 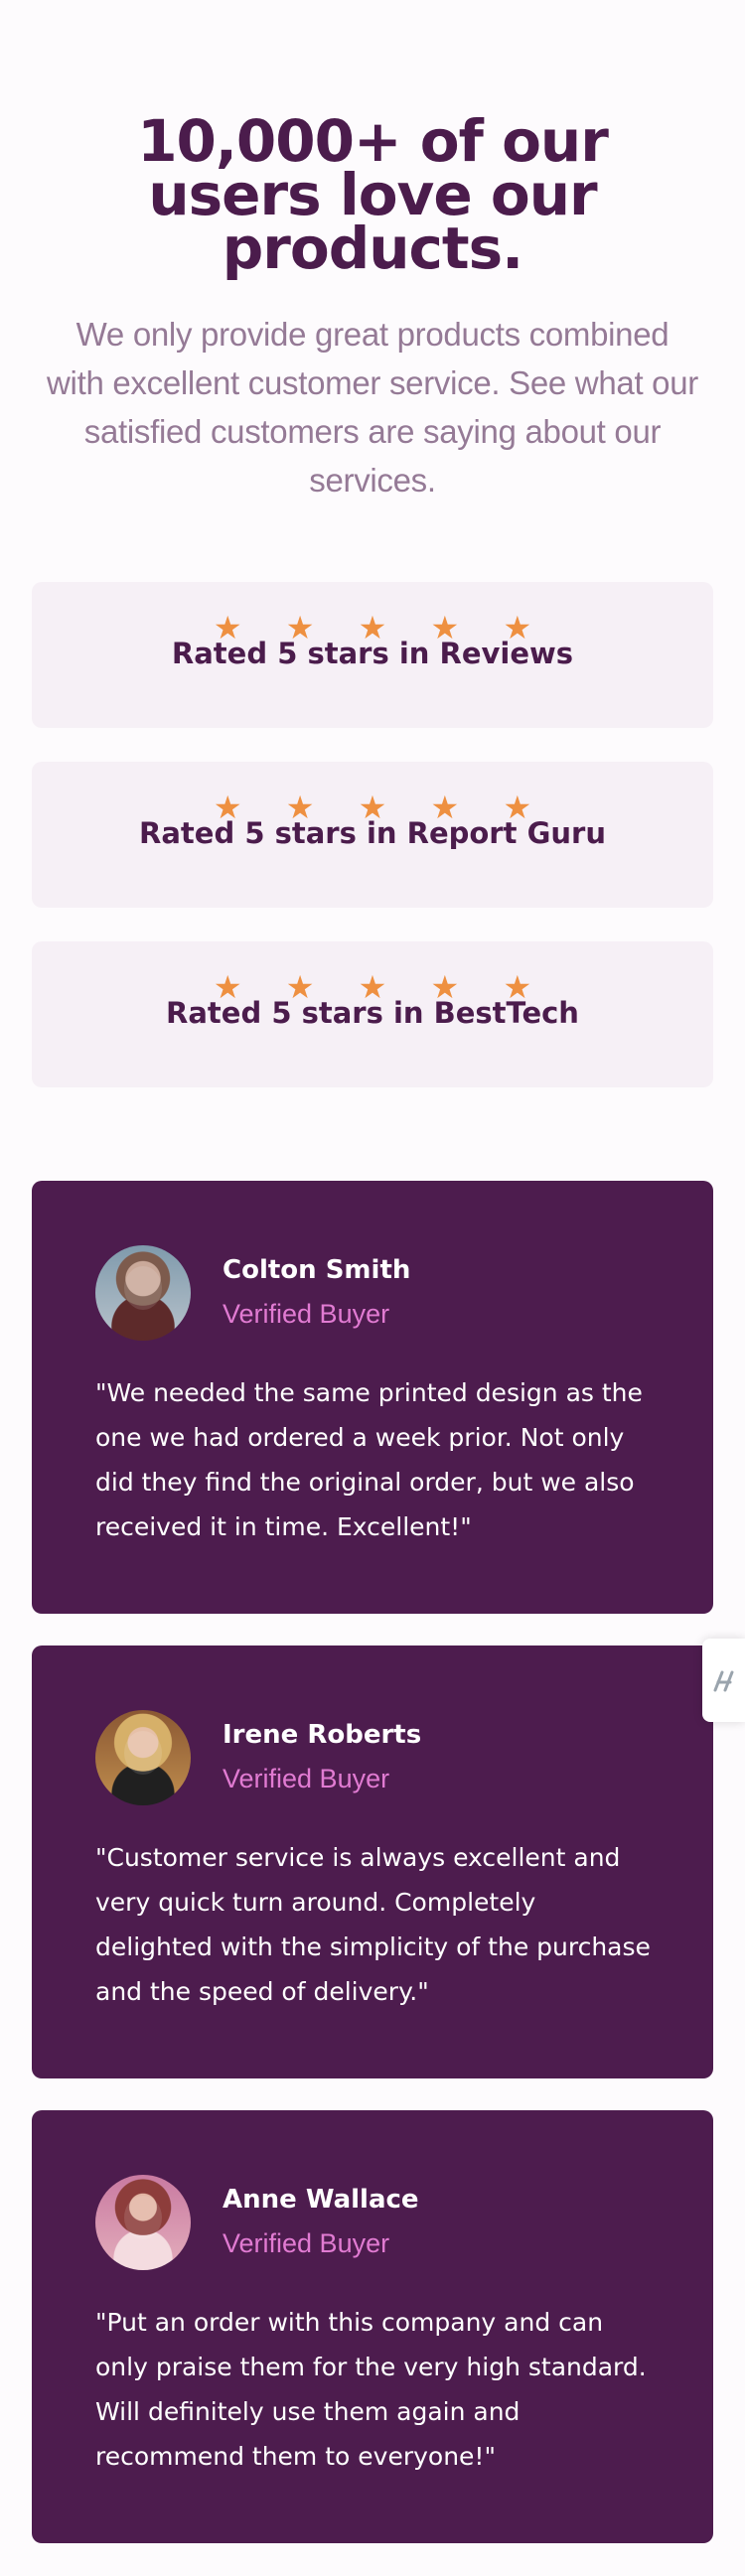 What do you see at coordinates (373, 195) in the screenshot?
I see `hero-title: 10,000+ of our users love our products.` at bounding box center [373, 195].